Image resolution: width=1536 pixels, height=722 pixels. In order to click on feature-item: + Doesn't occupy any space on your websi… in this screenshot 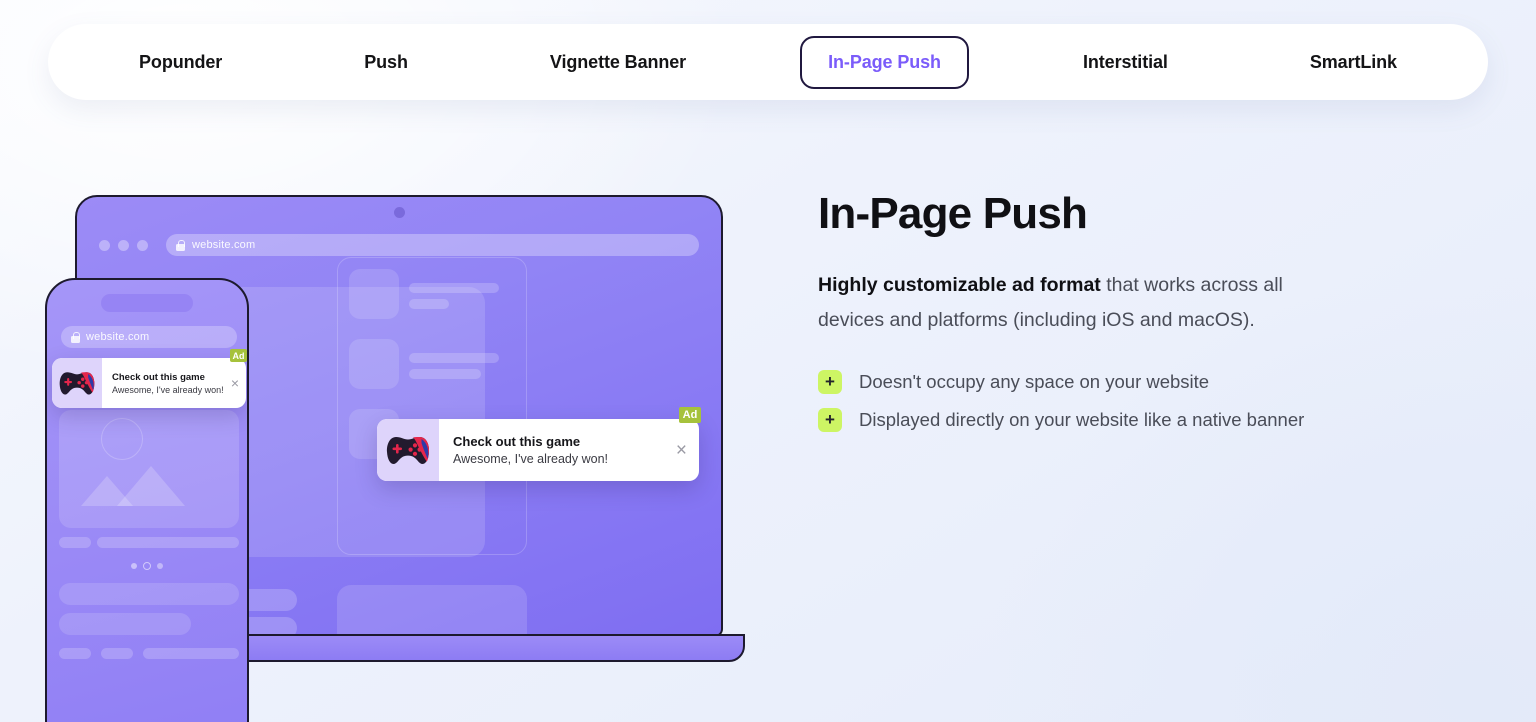, I will do `click(1118, 381)`.